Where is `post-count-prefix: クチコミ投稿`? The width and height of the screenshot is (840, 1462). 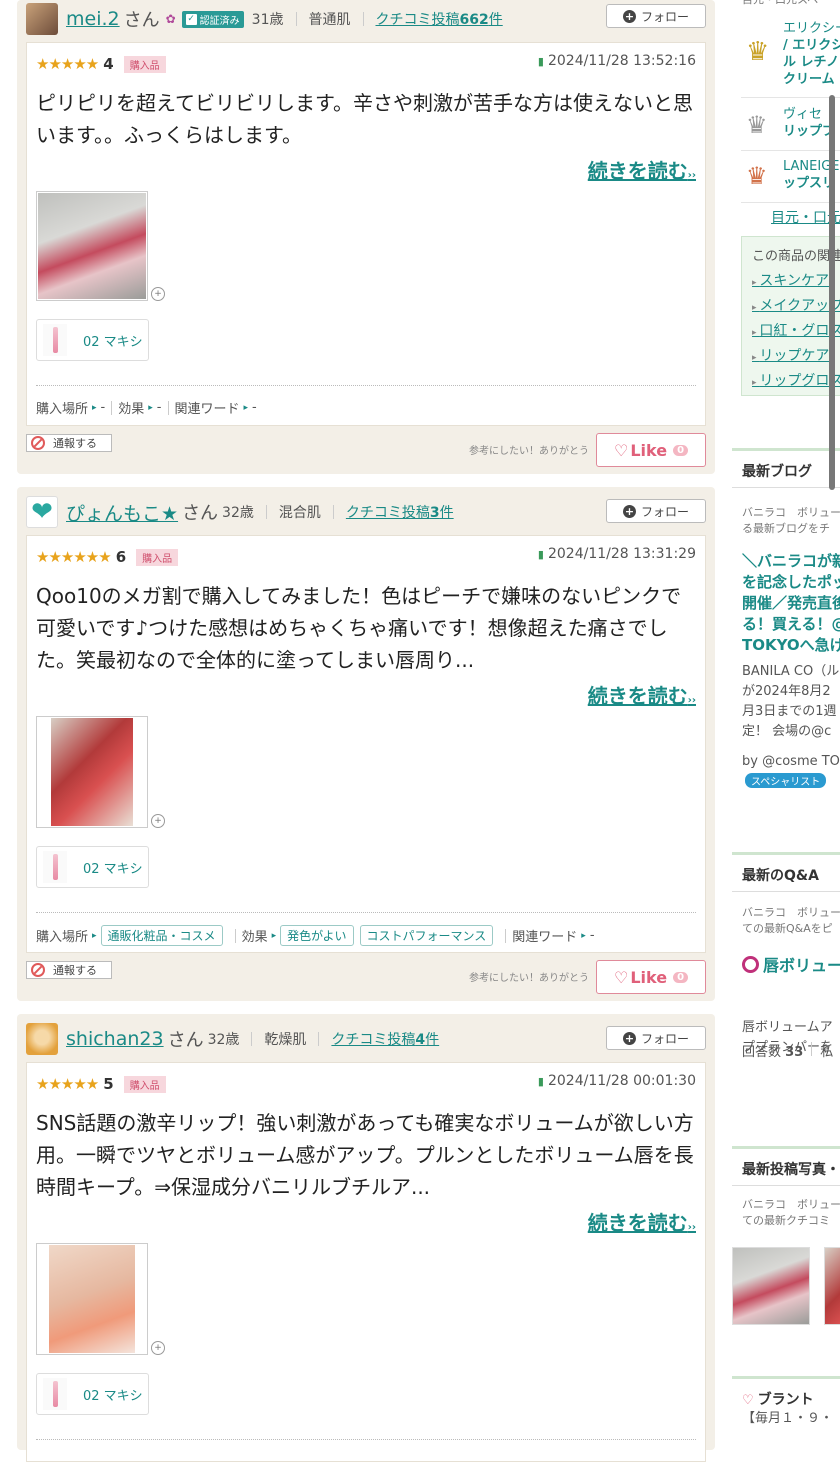
post-count-prefix: クチコミ投稿 is located at coordinates (373, 1040).